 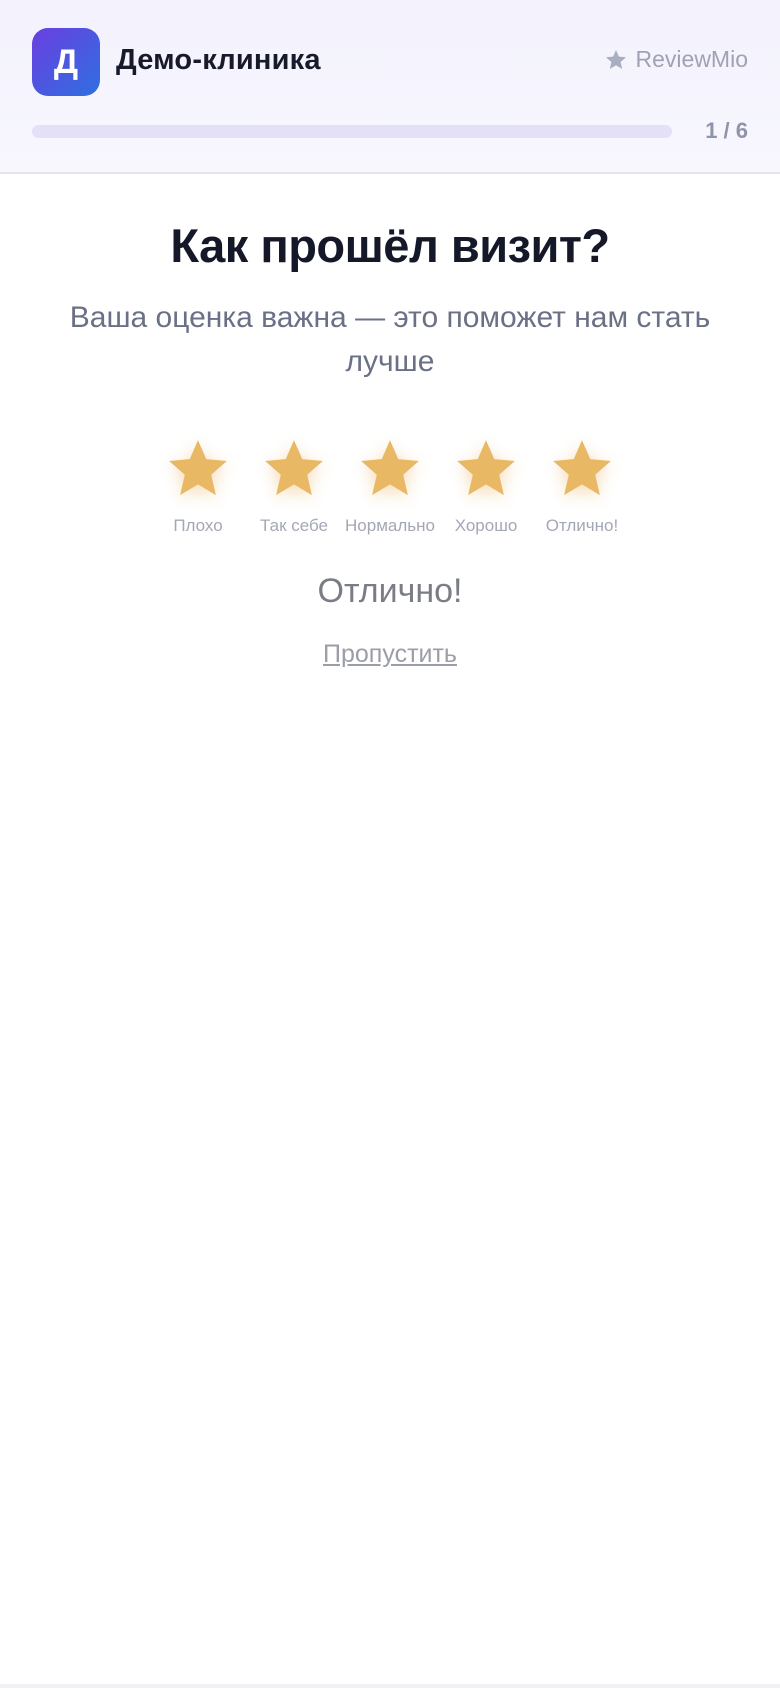 I want to click on step-counter: 1 / 6, so click(x=726, y=130).